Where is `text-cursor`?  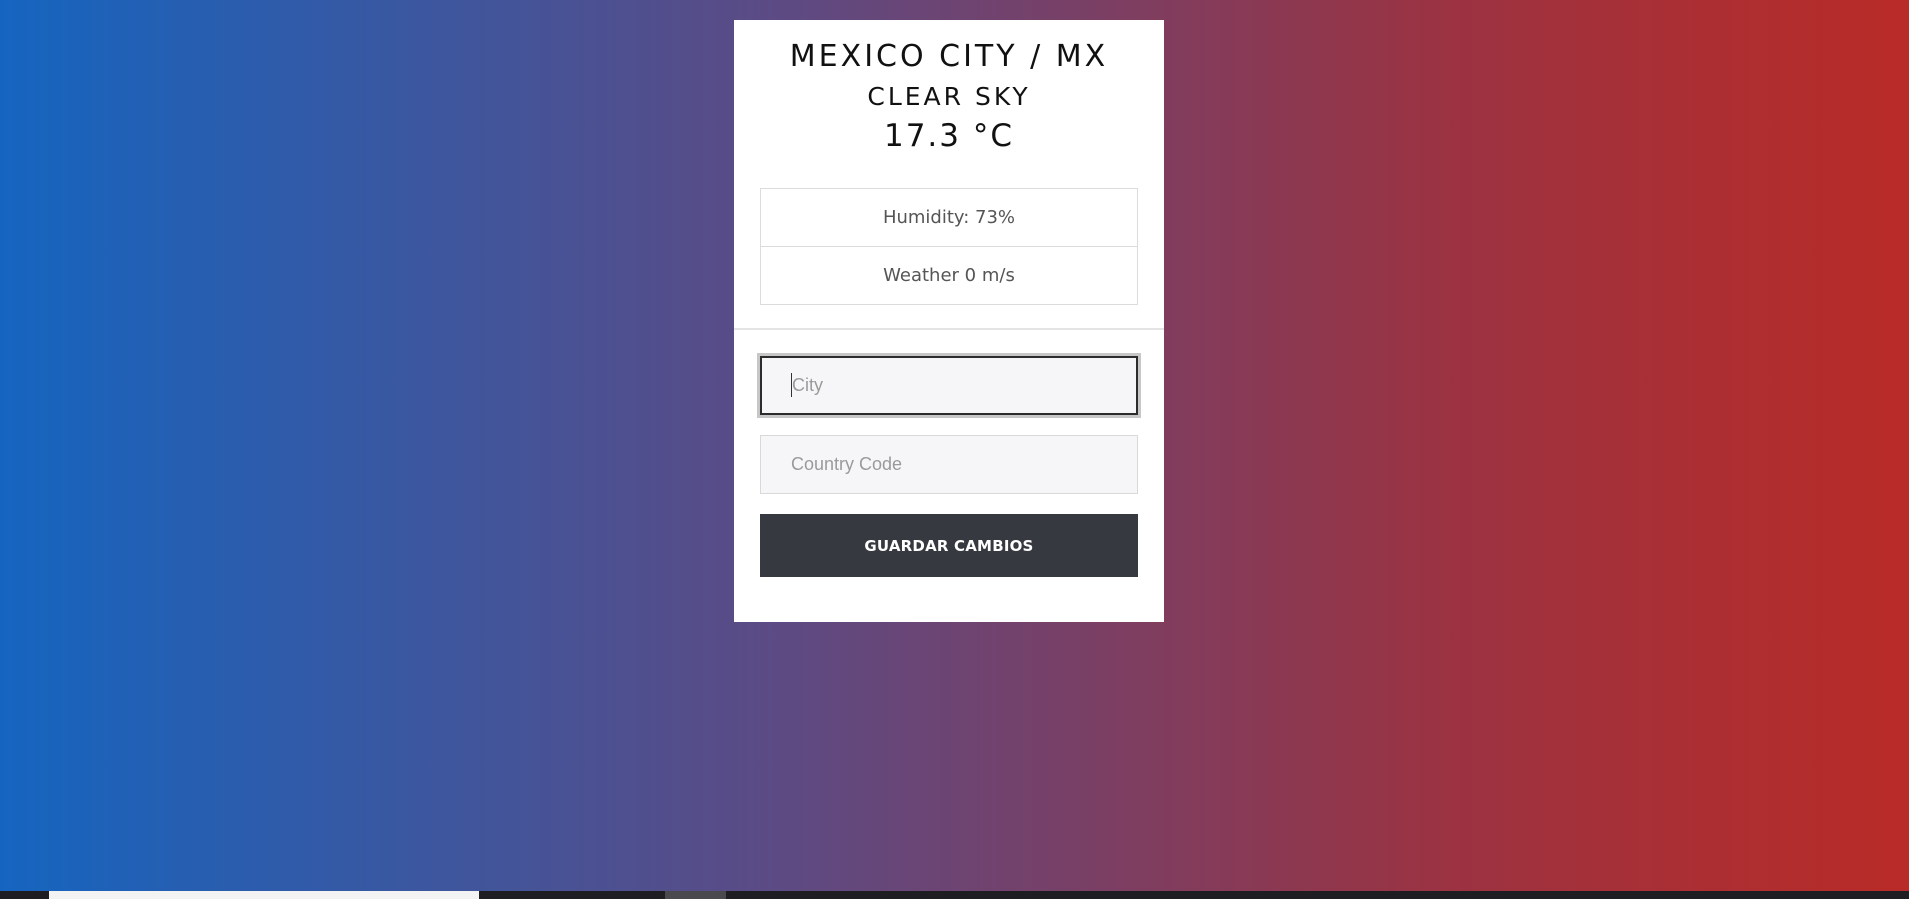 text-cursor is located at coordinates (791, 385).